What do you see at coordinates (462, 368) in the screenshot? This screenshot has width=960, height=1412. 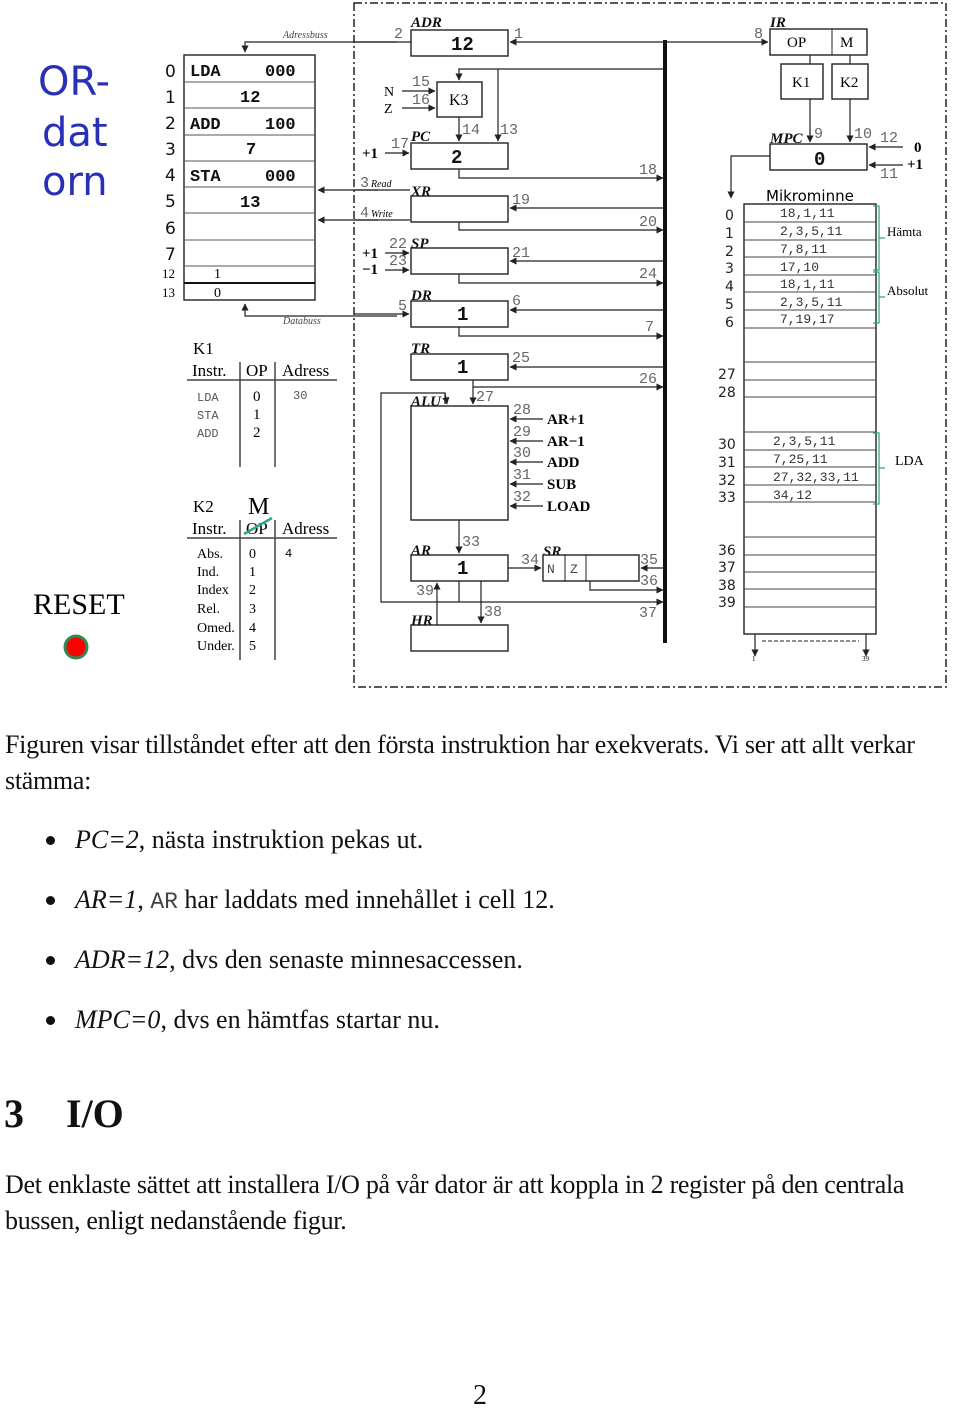 I see `tr-value: 1` at bounding box center [462, 368].